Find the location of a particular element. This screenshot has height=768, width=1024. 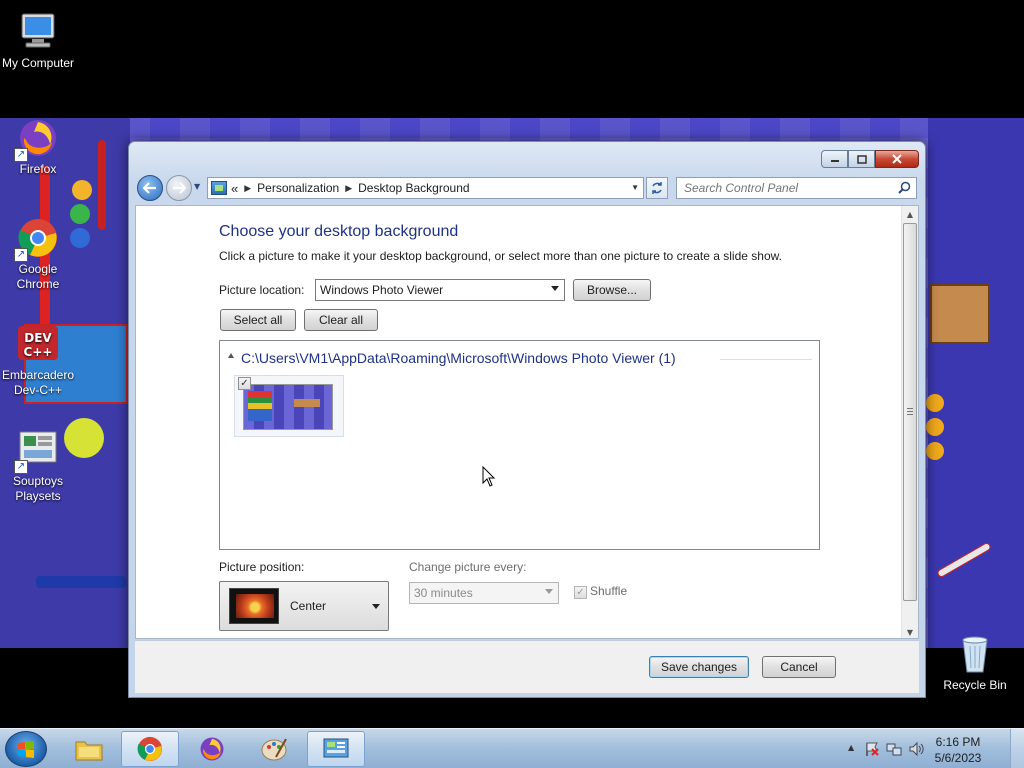

footer-bar: Save changes Cancel is located at coordinates (527, 667).